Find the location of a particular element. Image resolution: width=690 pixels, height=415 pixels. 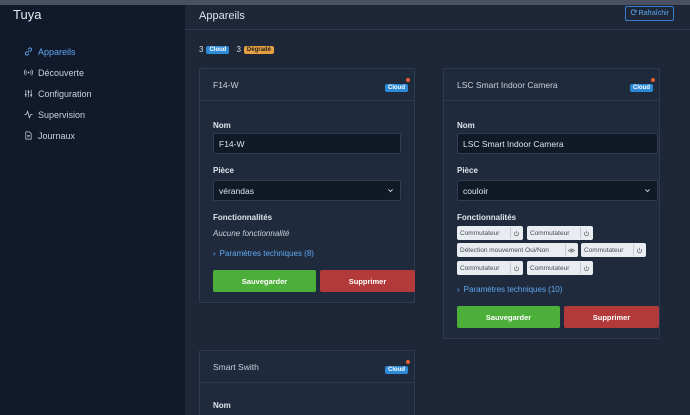

sliders-icon is located at coordinates (28, 93).